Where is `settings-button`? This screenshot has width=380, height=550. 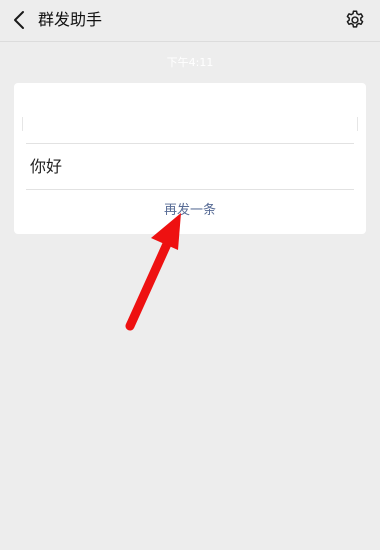
settings-button is located at coordinates (355, 20).